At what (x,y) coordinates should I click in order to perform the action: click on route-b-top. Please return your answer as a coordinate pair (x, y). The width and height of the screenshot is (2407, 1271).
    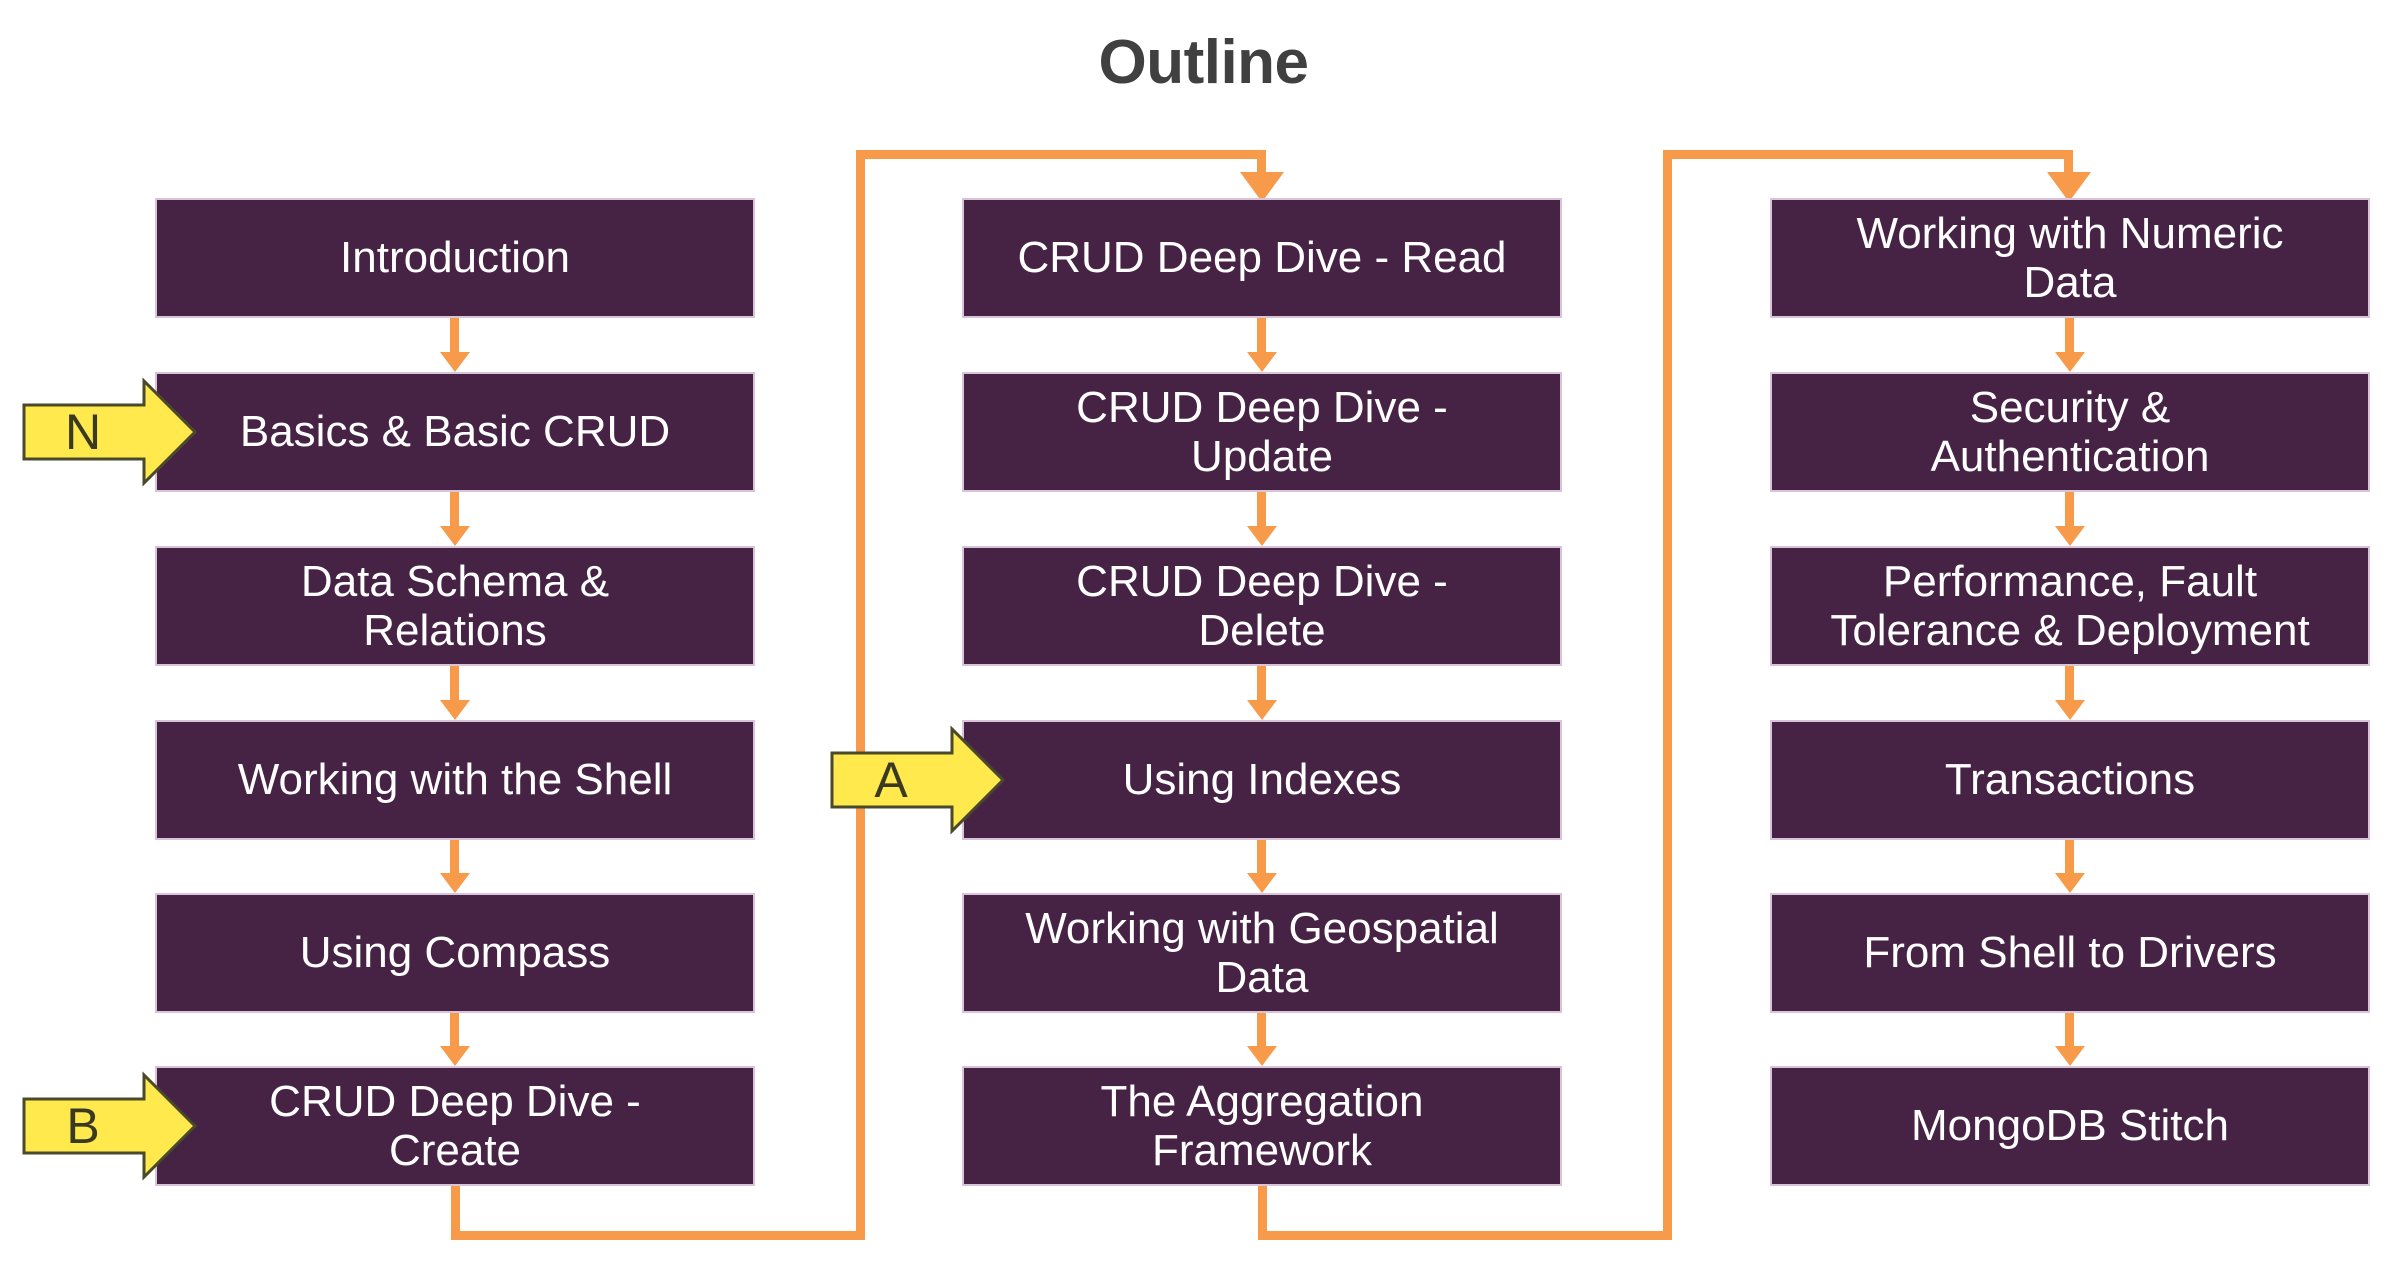
    Looking at the image, I should click on (1866, 154).